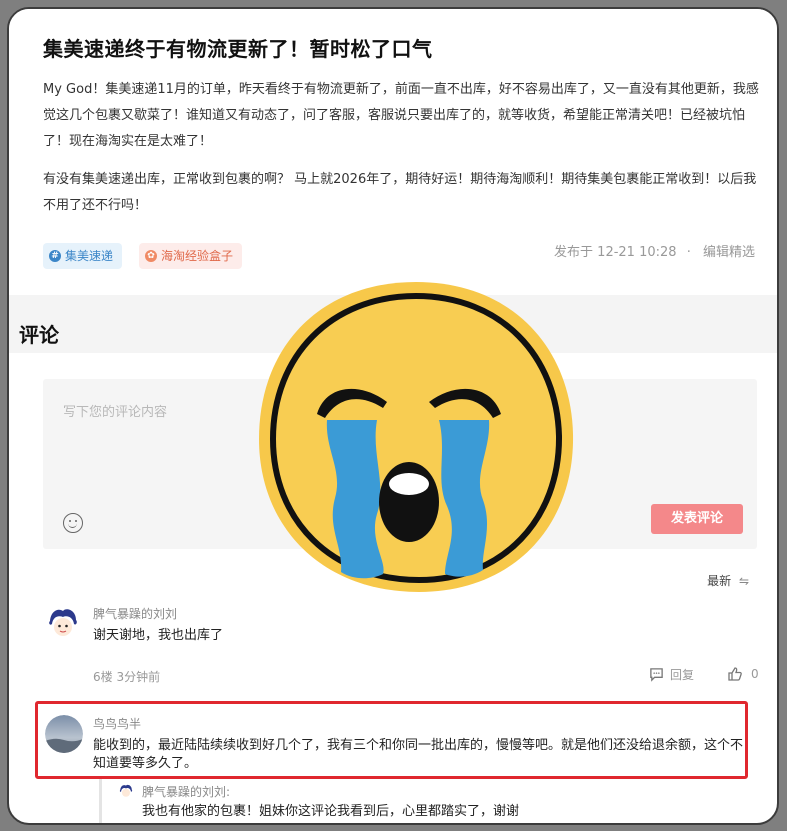 Image resolution: width=787 pixels, height=831 pixels. What do you see at coordinates (615, 252) in the screenshot?
I see `publish-time: 发布于 12-21 10:28` at bounding box center [615, 252].